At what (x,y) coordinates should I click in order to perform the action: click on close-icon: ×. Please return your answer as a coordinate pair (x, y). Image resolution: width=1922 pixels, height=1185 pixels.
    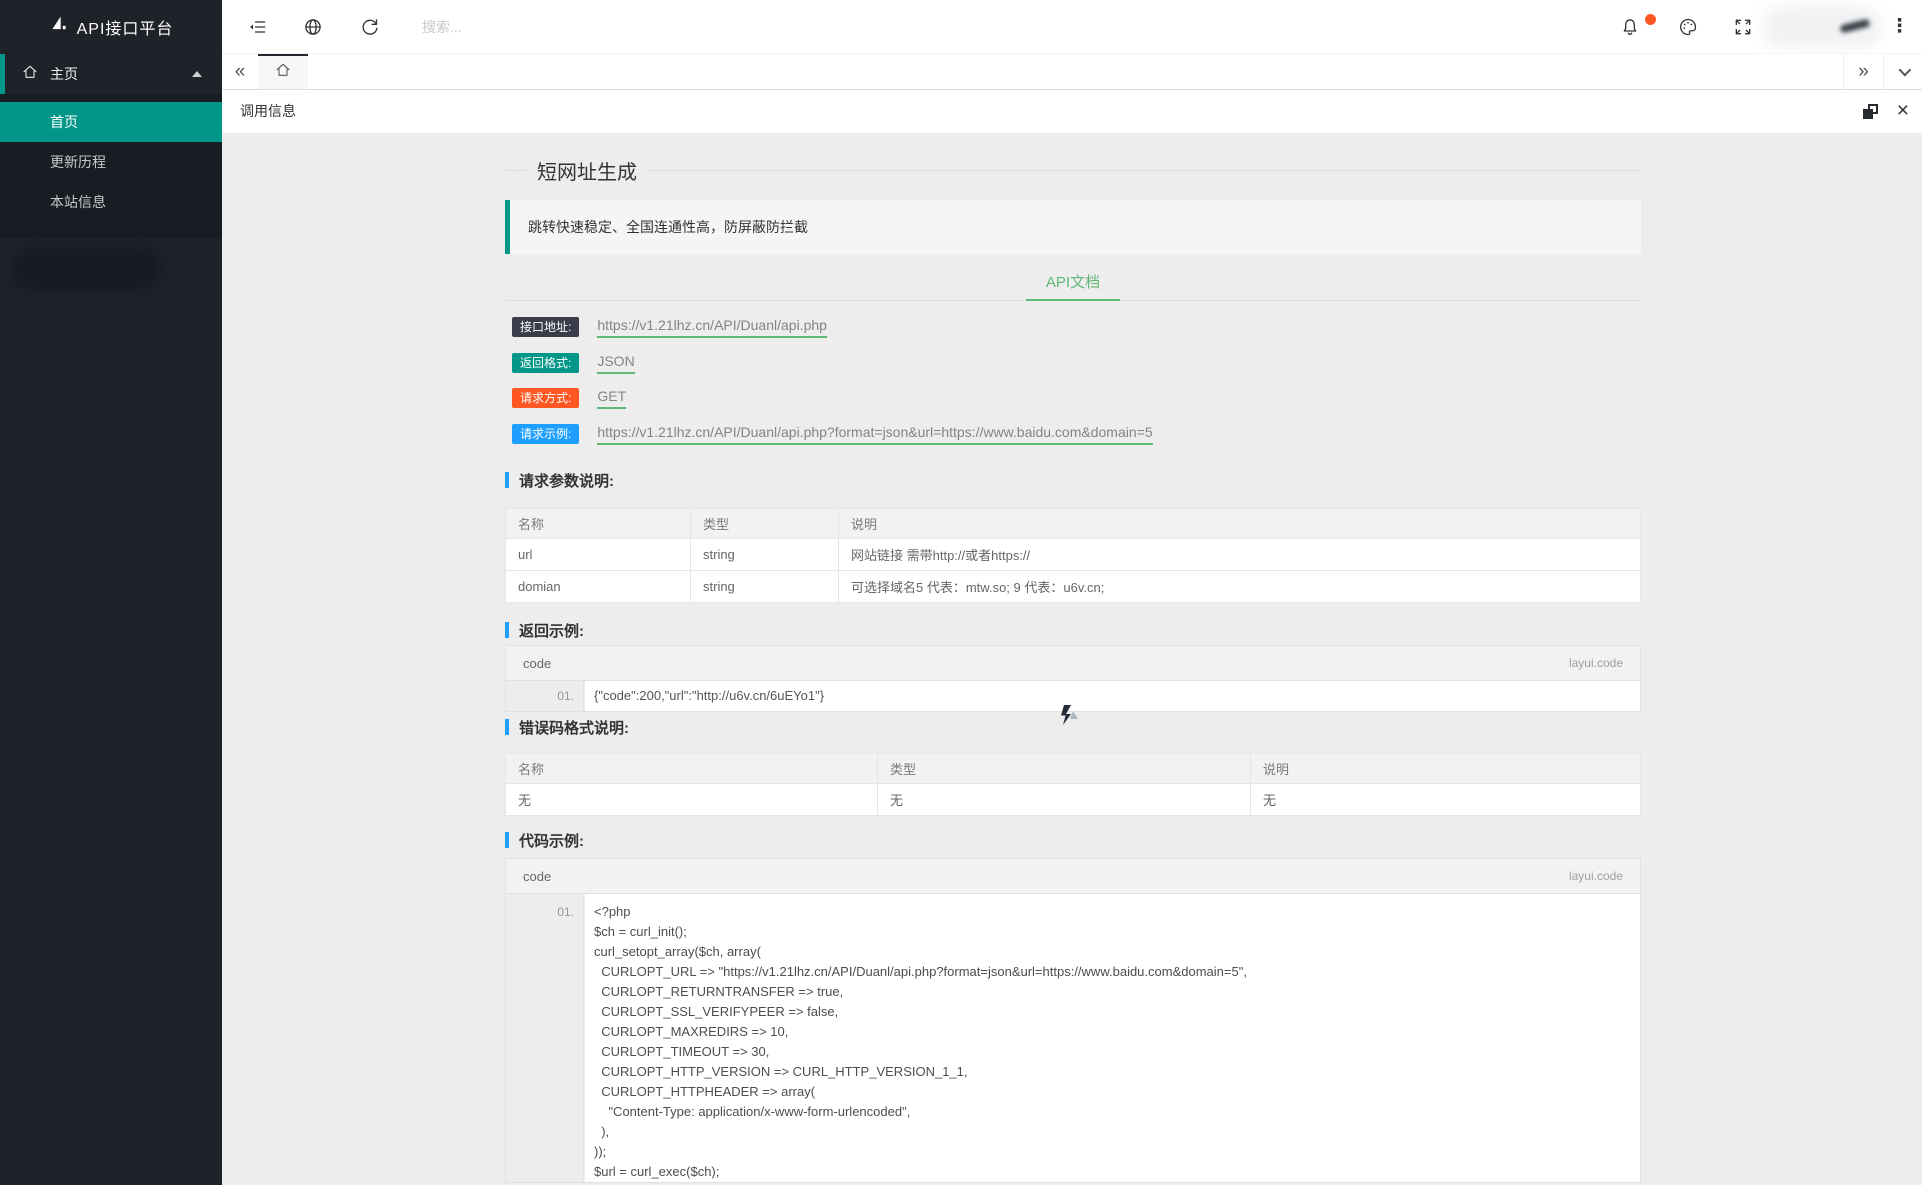
    Looking at the image, I should click on (1903, 111).